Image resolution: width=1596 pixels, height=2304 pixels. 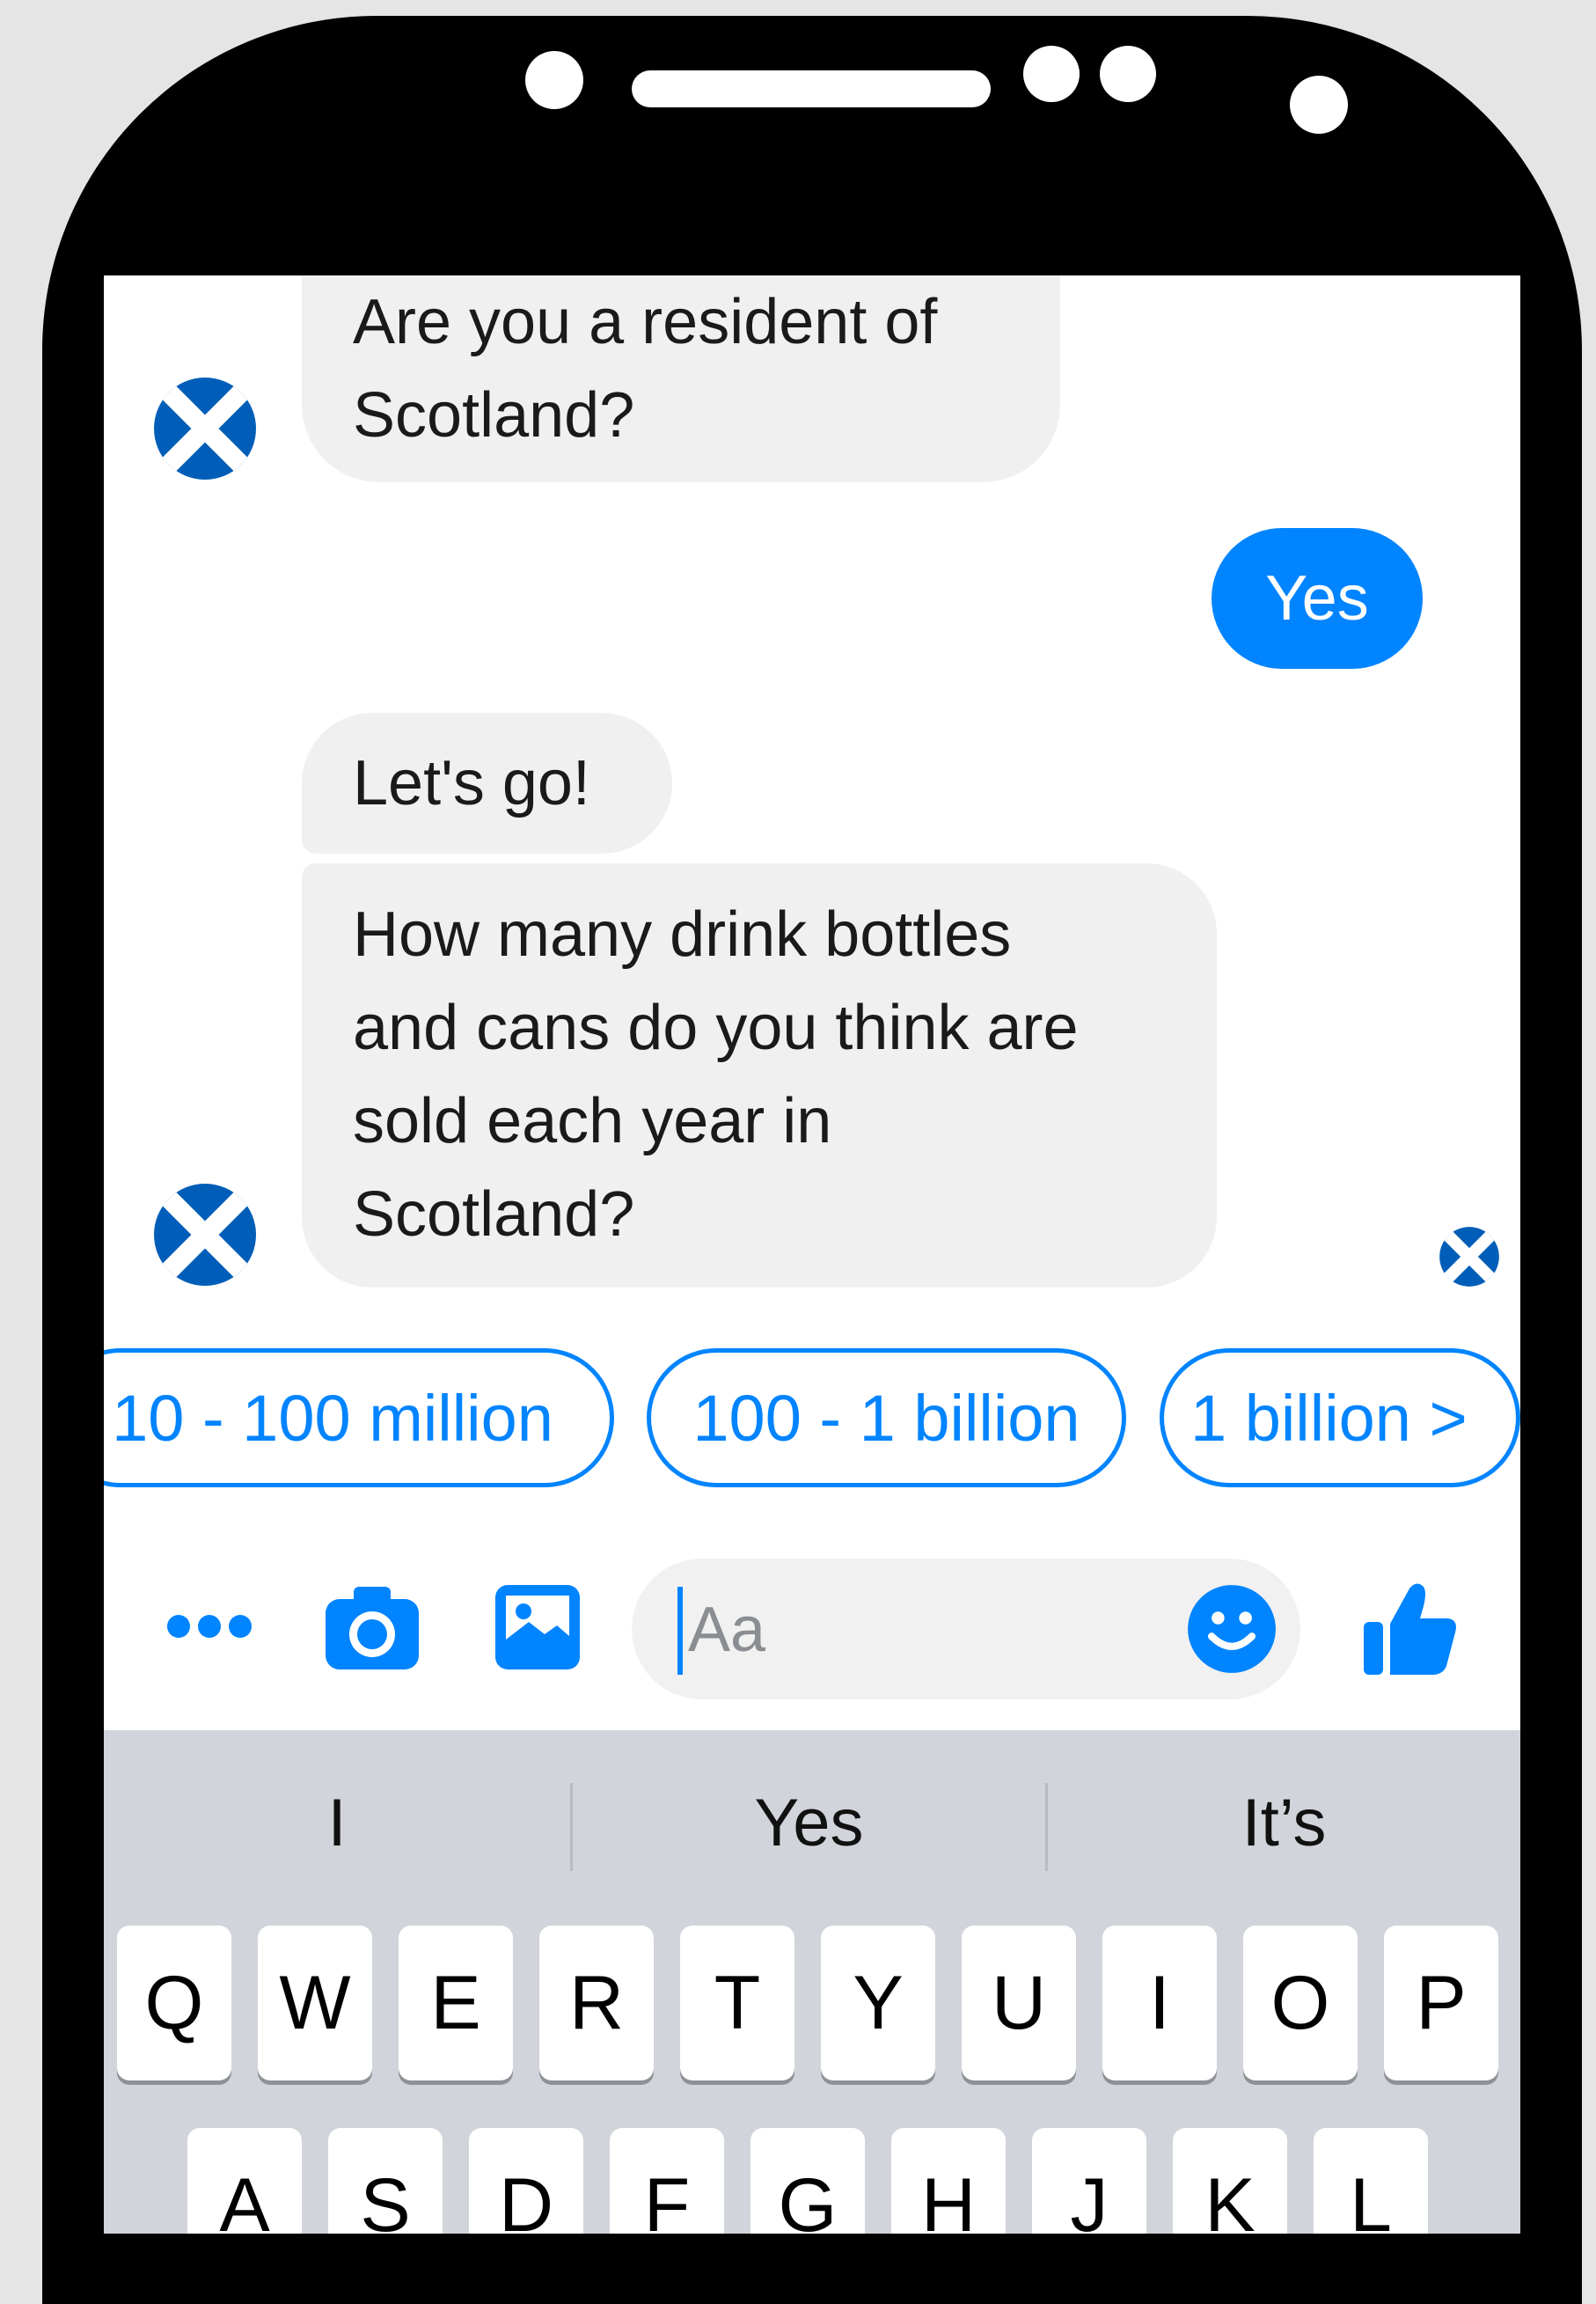 I want to click on key-label: H, so click(x=949, y=2198).